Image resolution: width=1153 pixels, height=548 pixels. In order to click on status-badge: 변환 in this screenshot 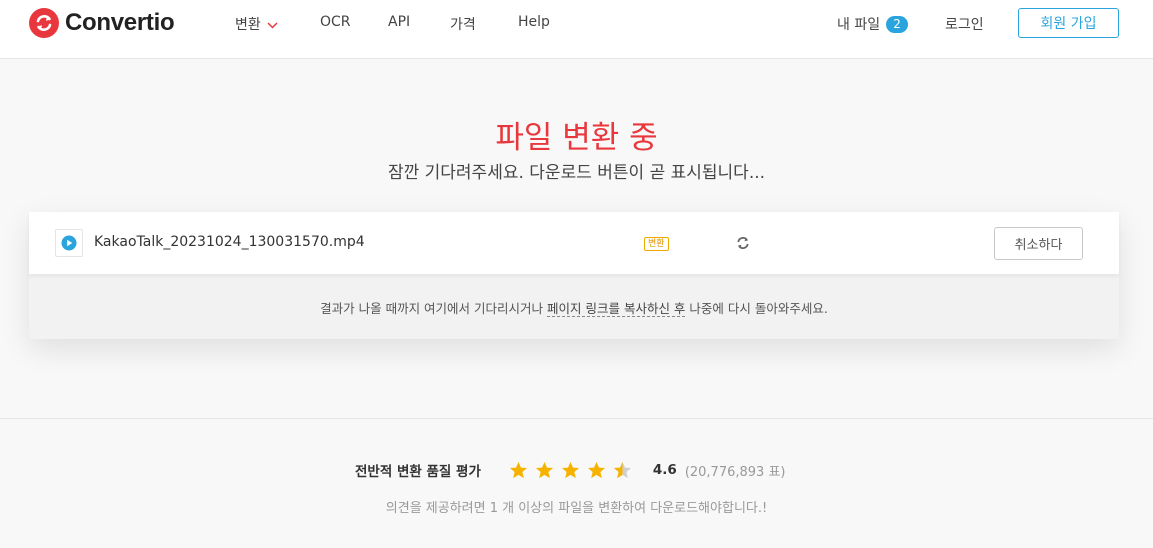, I will do `click(656, 244)`.